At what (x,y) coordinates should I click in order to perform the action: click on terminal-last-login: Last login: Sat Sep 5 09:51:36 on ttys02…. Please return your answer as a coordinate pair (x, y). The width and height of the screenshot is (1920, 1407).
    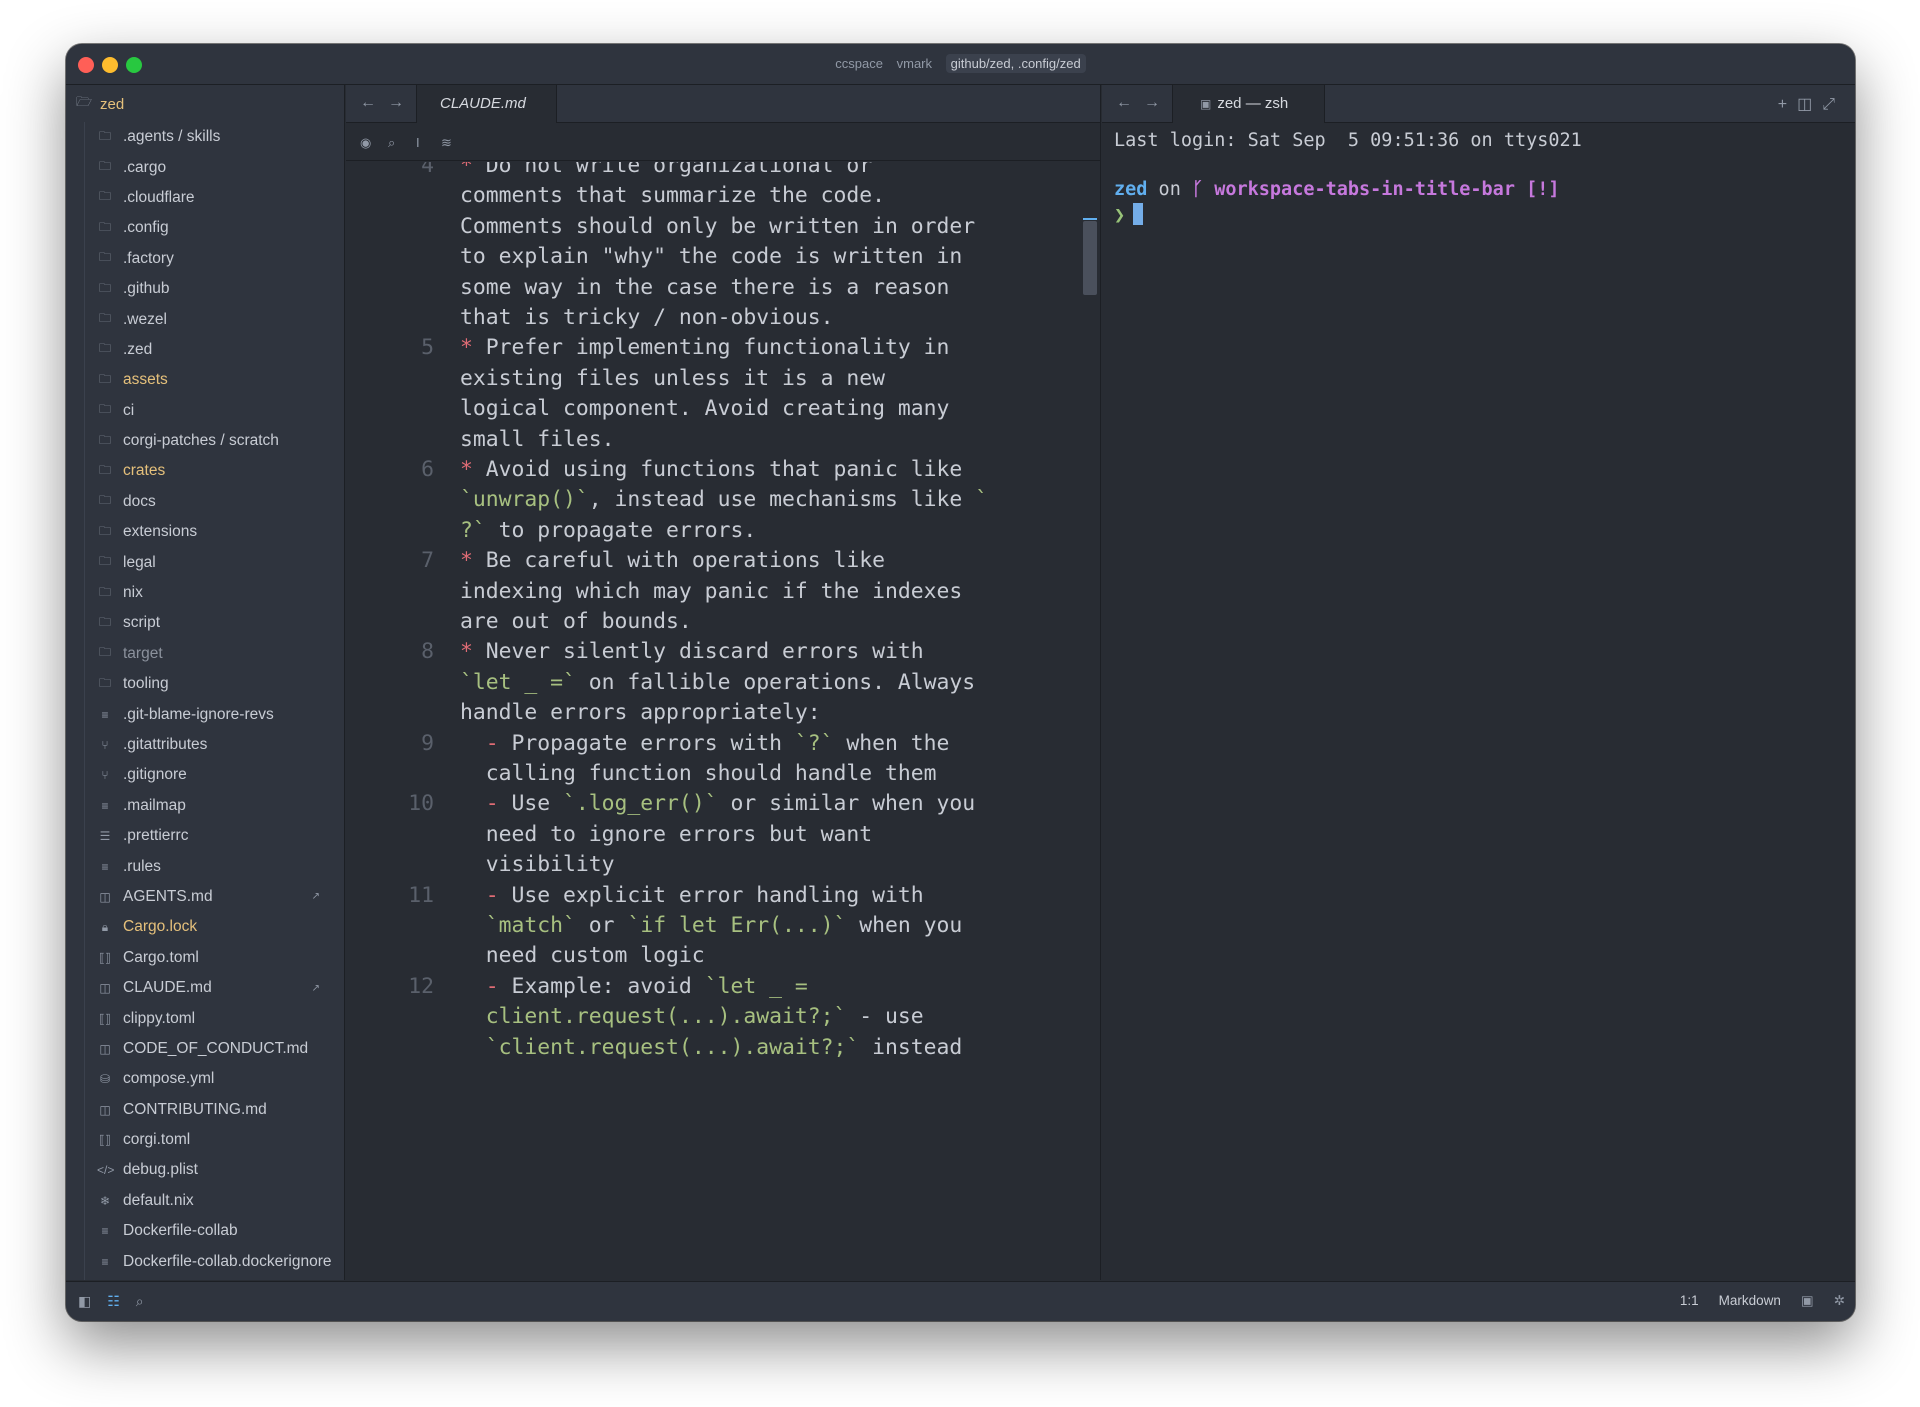
    Looking at the image, I should click on (1348, 140).